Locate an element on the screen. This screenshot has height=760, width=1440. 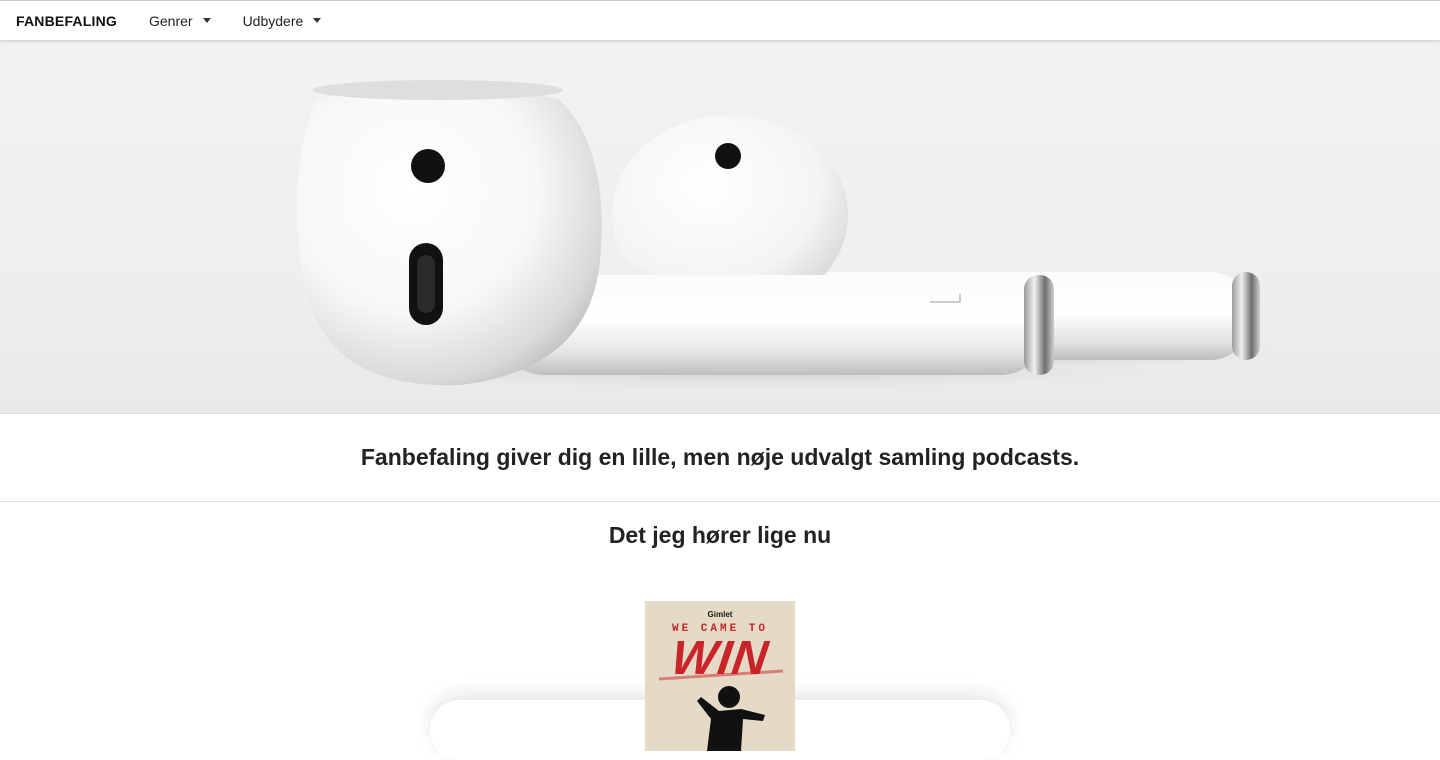
nav-providers-label: Udbydere is located at coordinates (273, 20).